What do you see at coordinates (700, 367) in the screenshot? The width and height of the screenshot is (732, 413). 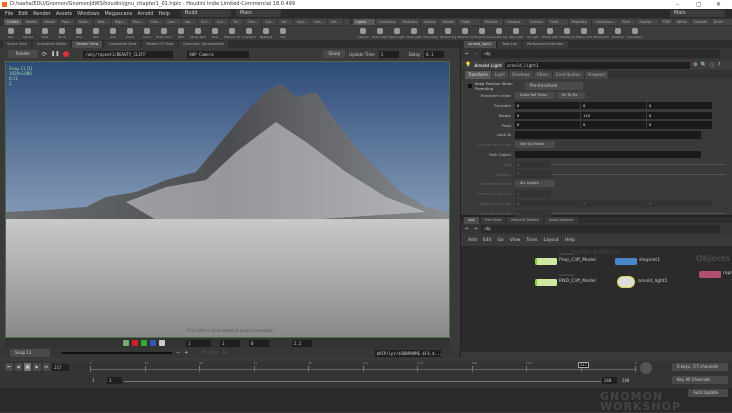 I see `keys-channels-select: 0 keys, 7/7 channels` at bounding box center [700, 367].